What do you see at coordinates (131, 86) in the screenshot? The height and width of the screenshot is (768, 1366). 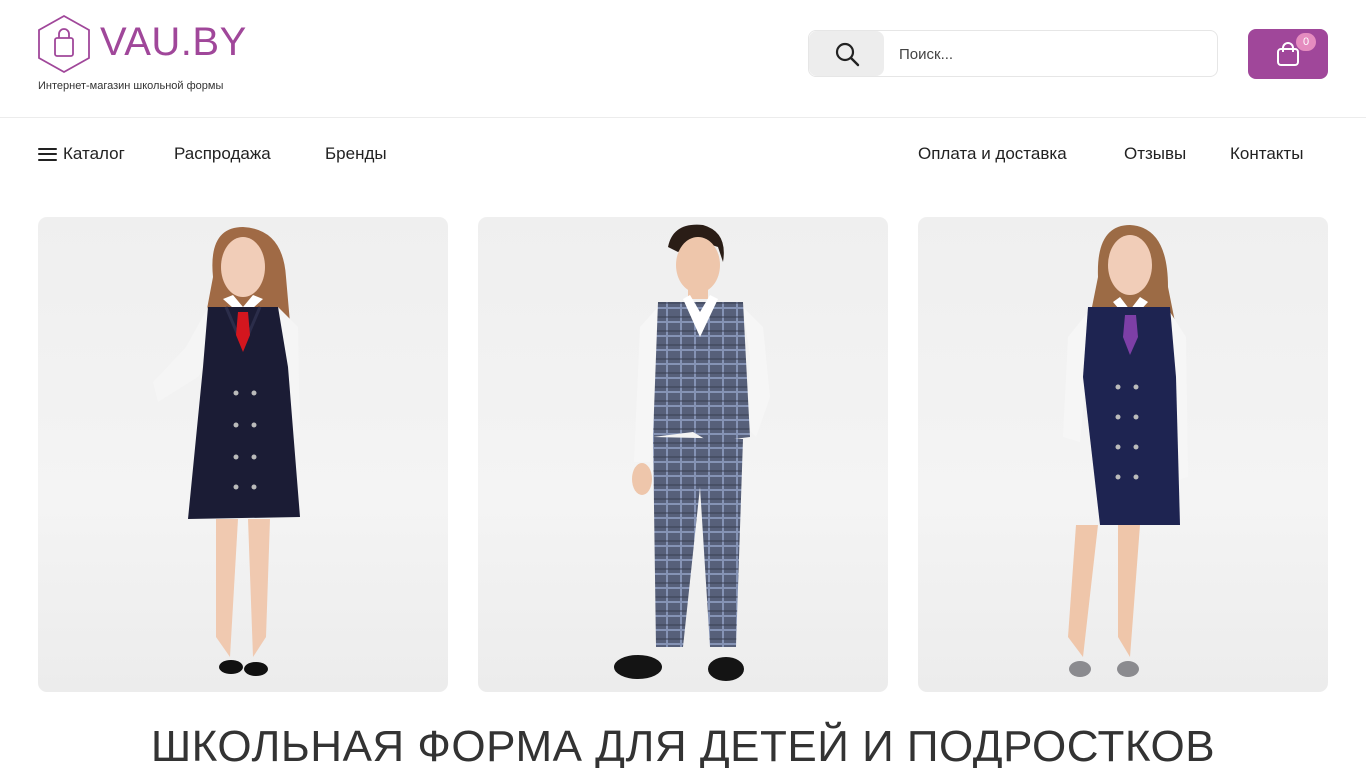 I see `logo-tagline: Интернет-магазин школьной формы` at bounding box center [131, 86].